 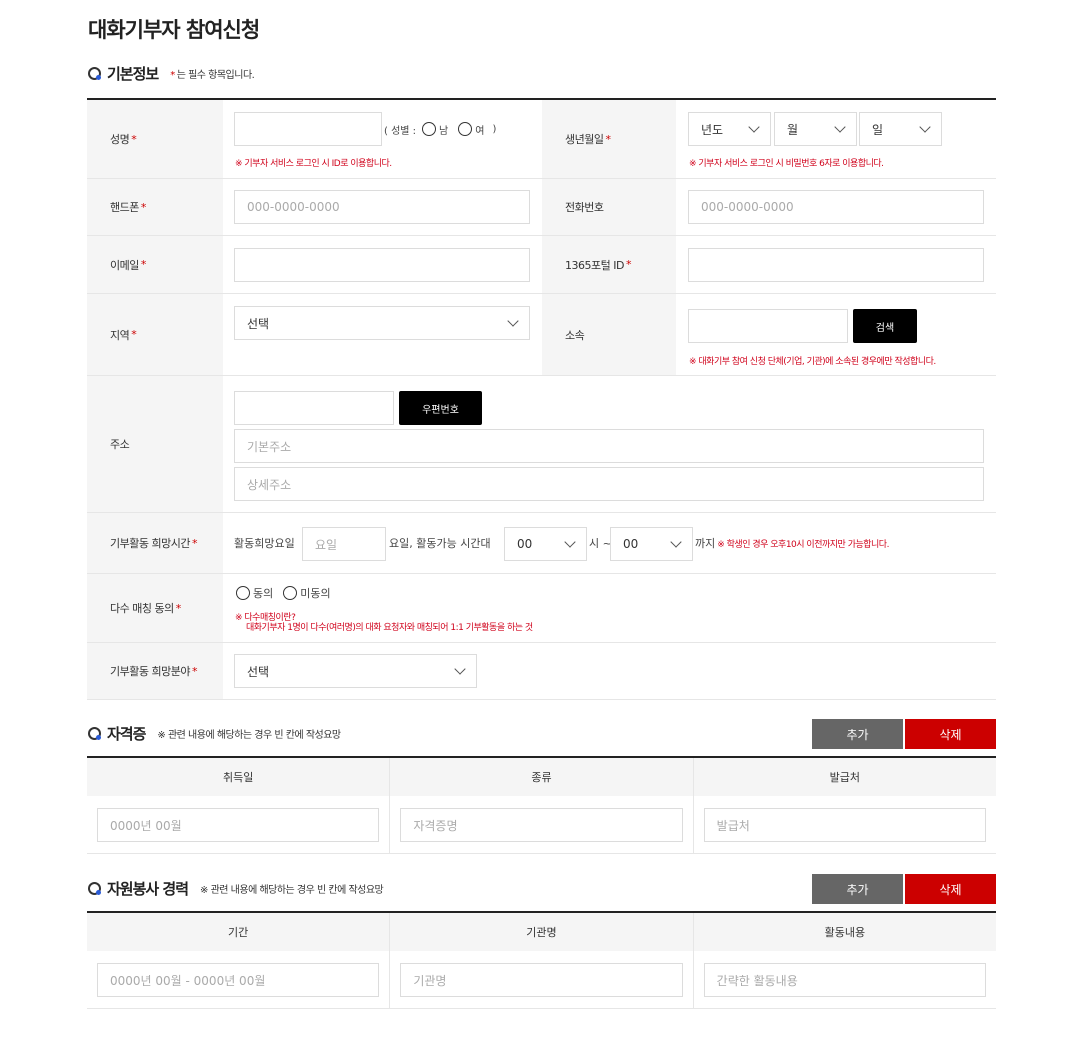 I want to click on volunteer-org-input: 기관명, so click(x=541, y=980).